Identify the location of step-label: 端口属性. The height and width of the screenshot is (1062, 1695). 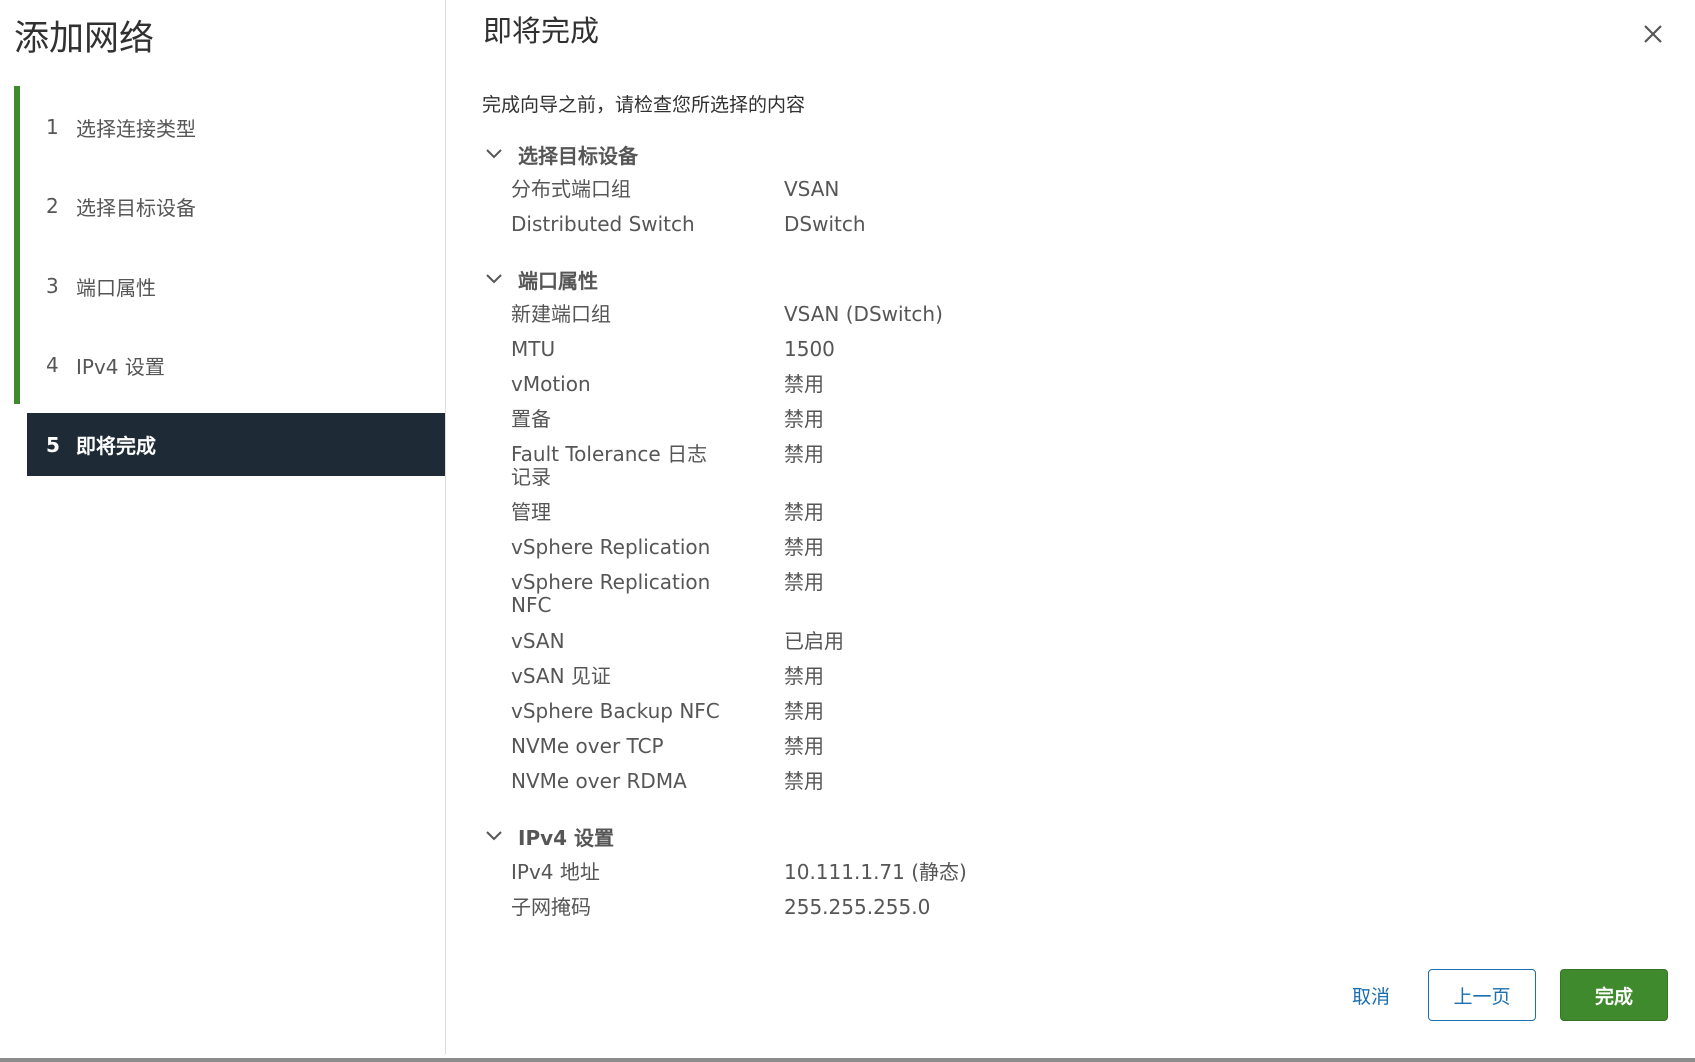
(116, 287).